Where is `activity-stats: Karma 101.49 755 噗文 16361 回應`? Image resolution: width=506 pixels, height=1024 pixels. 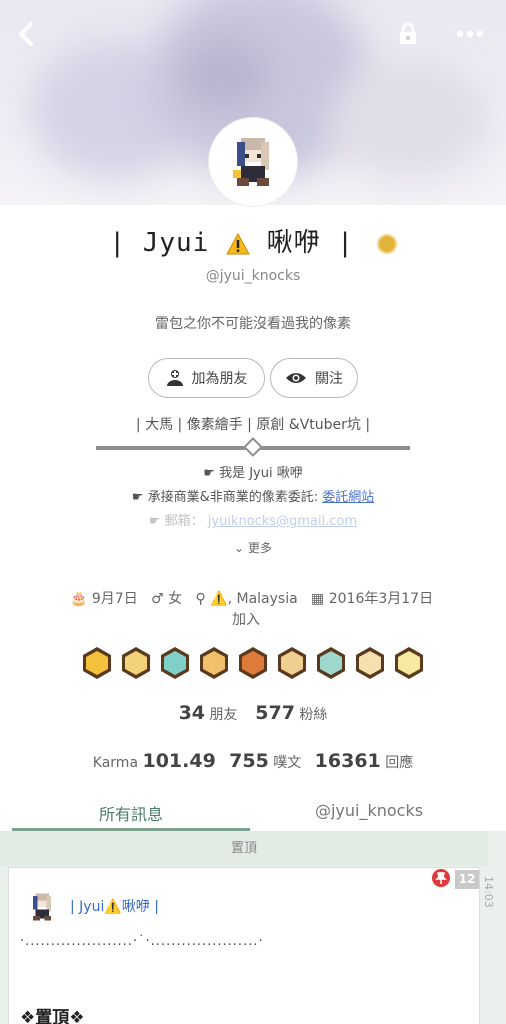 activity-stats: Karma 101.49 755 噗文 16361 回應 is located at coordinates (253, 761).